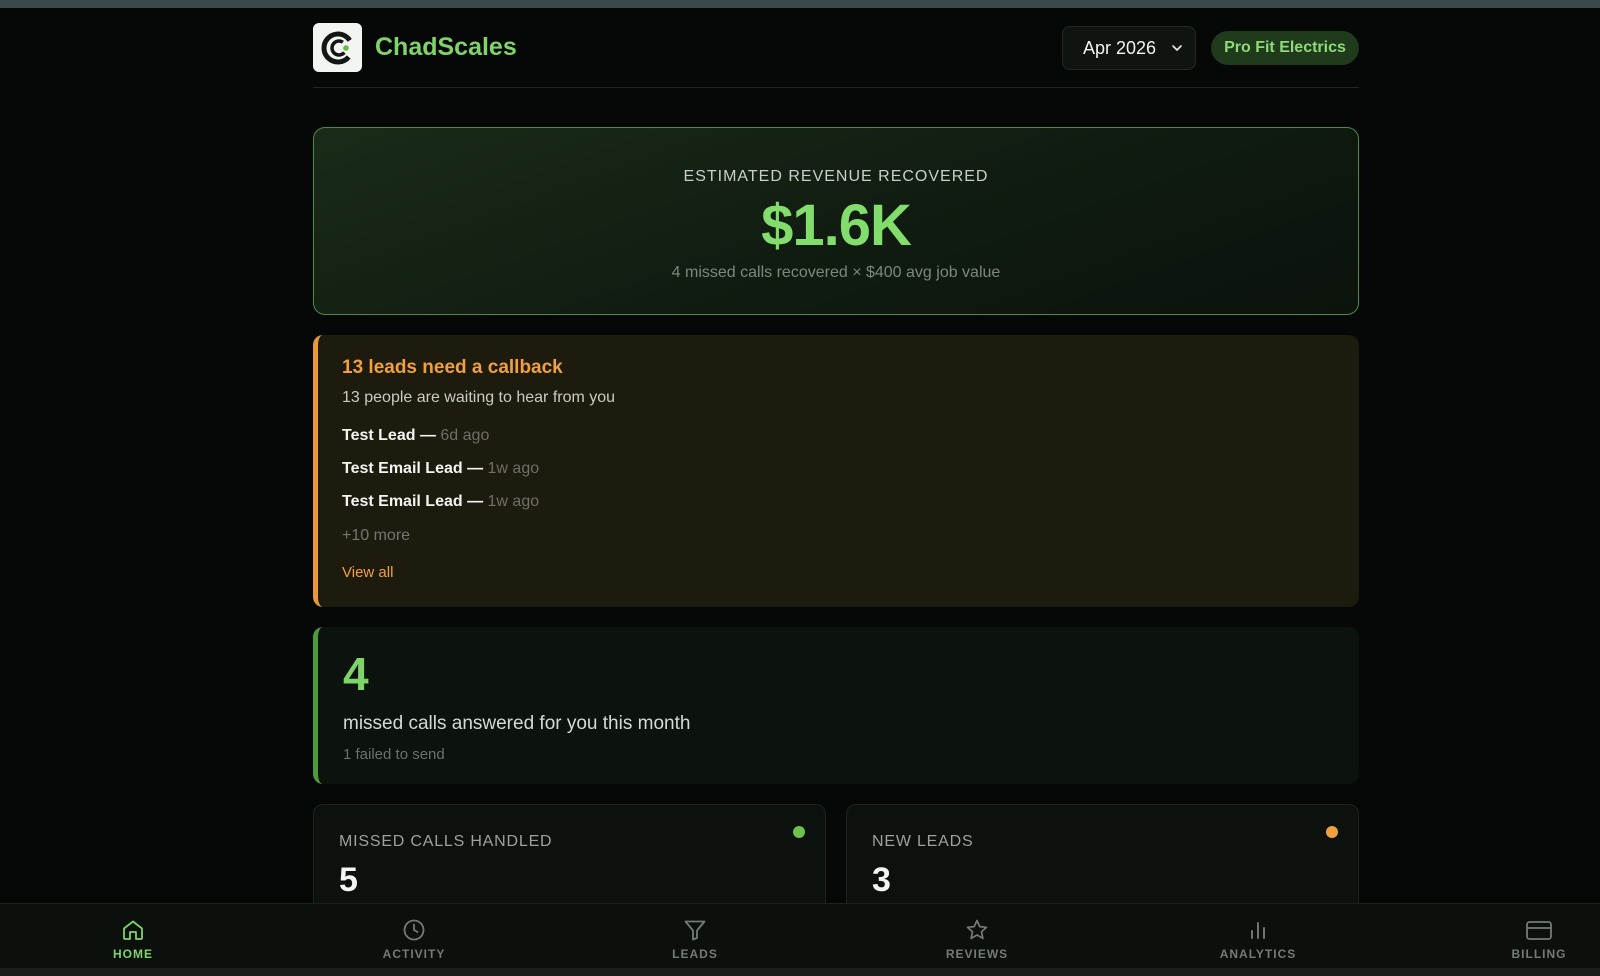 This screenshot has width=1600, height=976. Describe the element at coordinates (1177, 48) in the screenshot. I see `chevron-down-icon` at that location.